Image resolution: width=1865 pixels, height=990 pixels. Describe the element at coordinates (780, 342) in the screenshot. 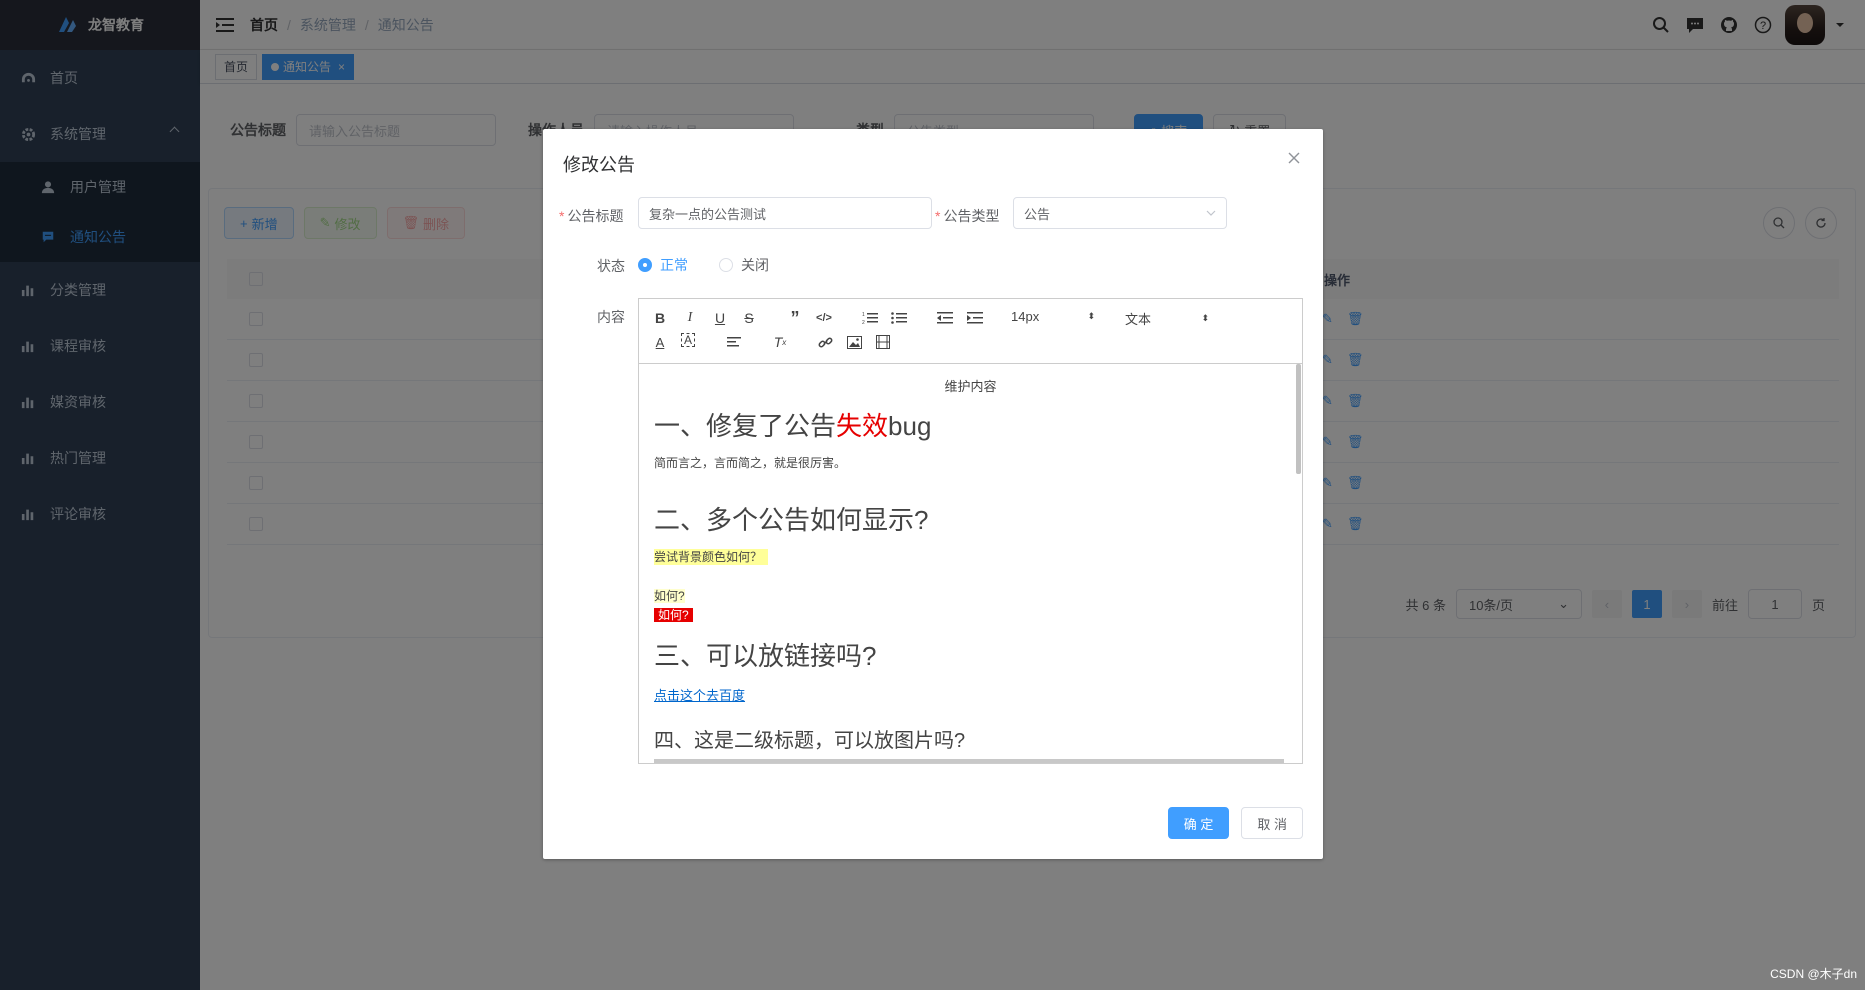

I see `clear-format-icon: Tx` at that location.